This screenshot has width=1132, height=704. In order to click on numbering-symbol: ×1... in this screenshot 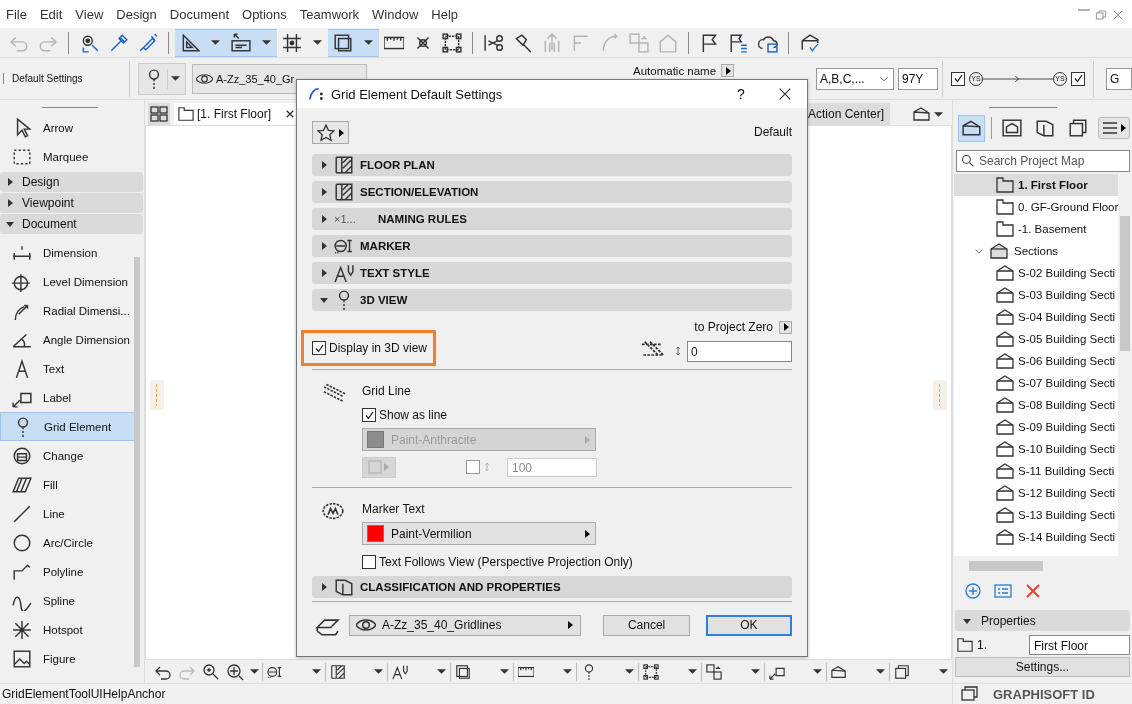, I will do `click(345, 219)`.